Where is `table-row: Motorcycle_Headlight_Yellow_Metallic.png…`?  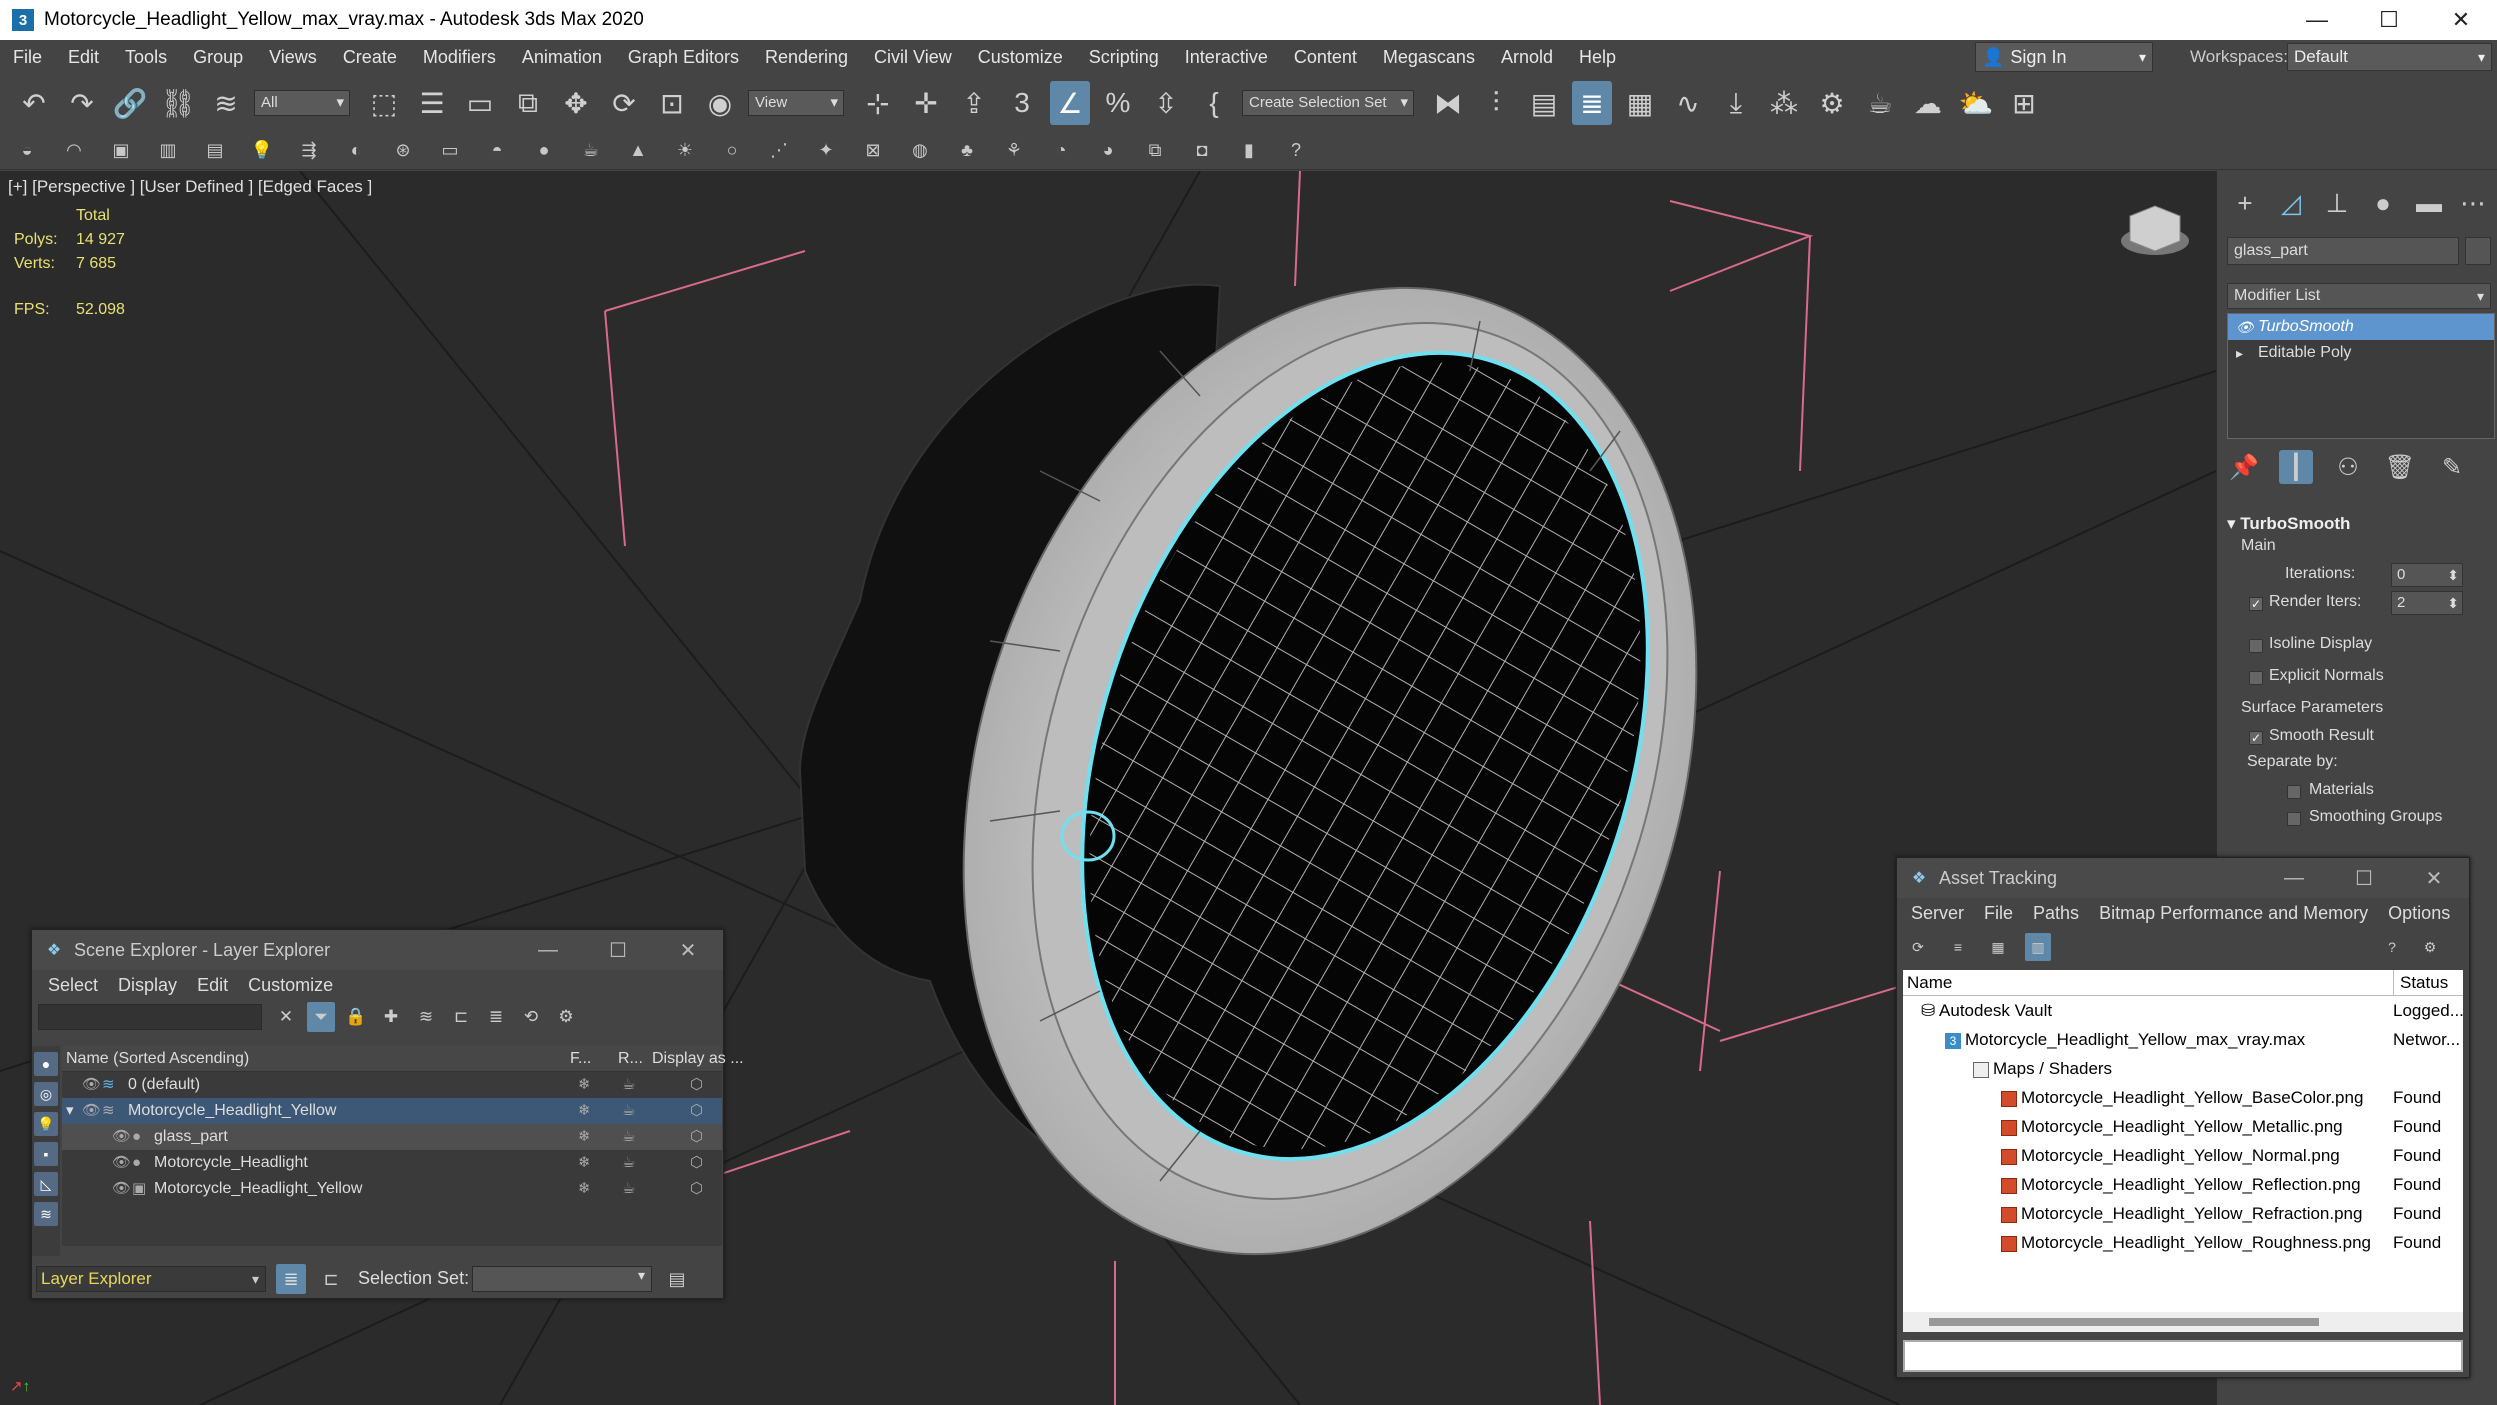 table-row: Motorcycle_Headlight_Yellow_Metallic.png… is located at coordinates (2183, 1126).